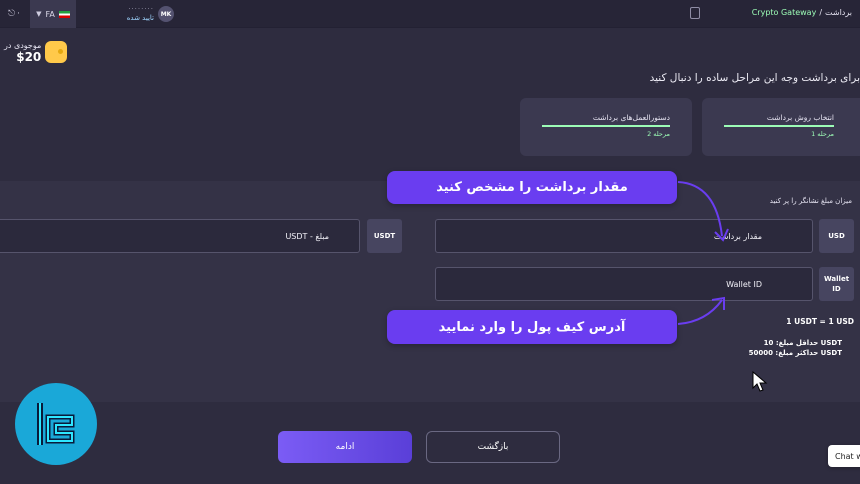 The width and height of the screenshot is (860, 484). Describe the element at coordinates (624, 236) in the screenshot. I see `amount-input: مقدار برداشت` at that location.